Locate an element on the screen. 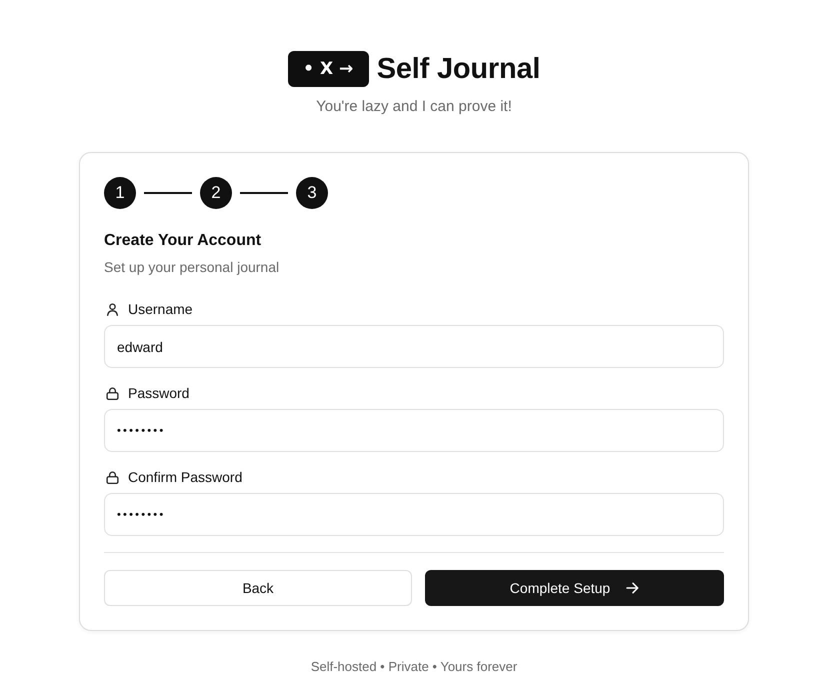  footer-text: Self-hosted • Private • Yours forever is located at coordinates (414, 667).